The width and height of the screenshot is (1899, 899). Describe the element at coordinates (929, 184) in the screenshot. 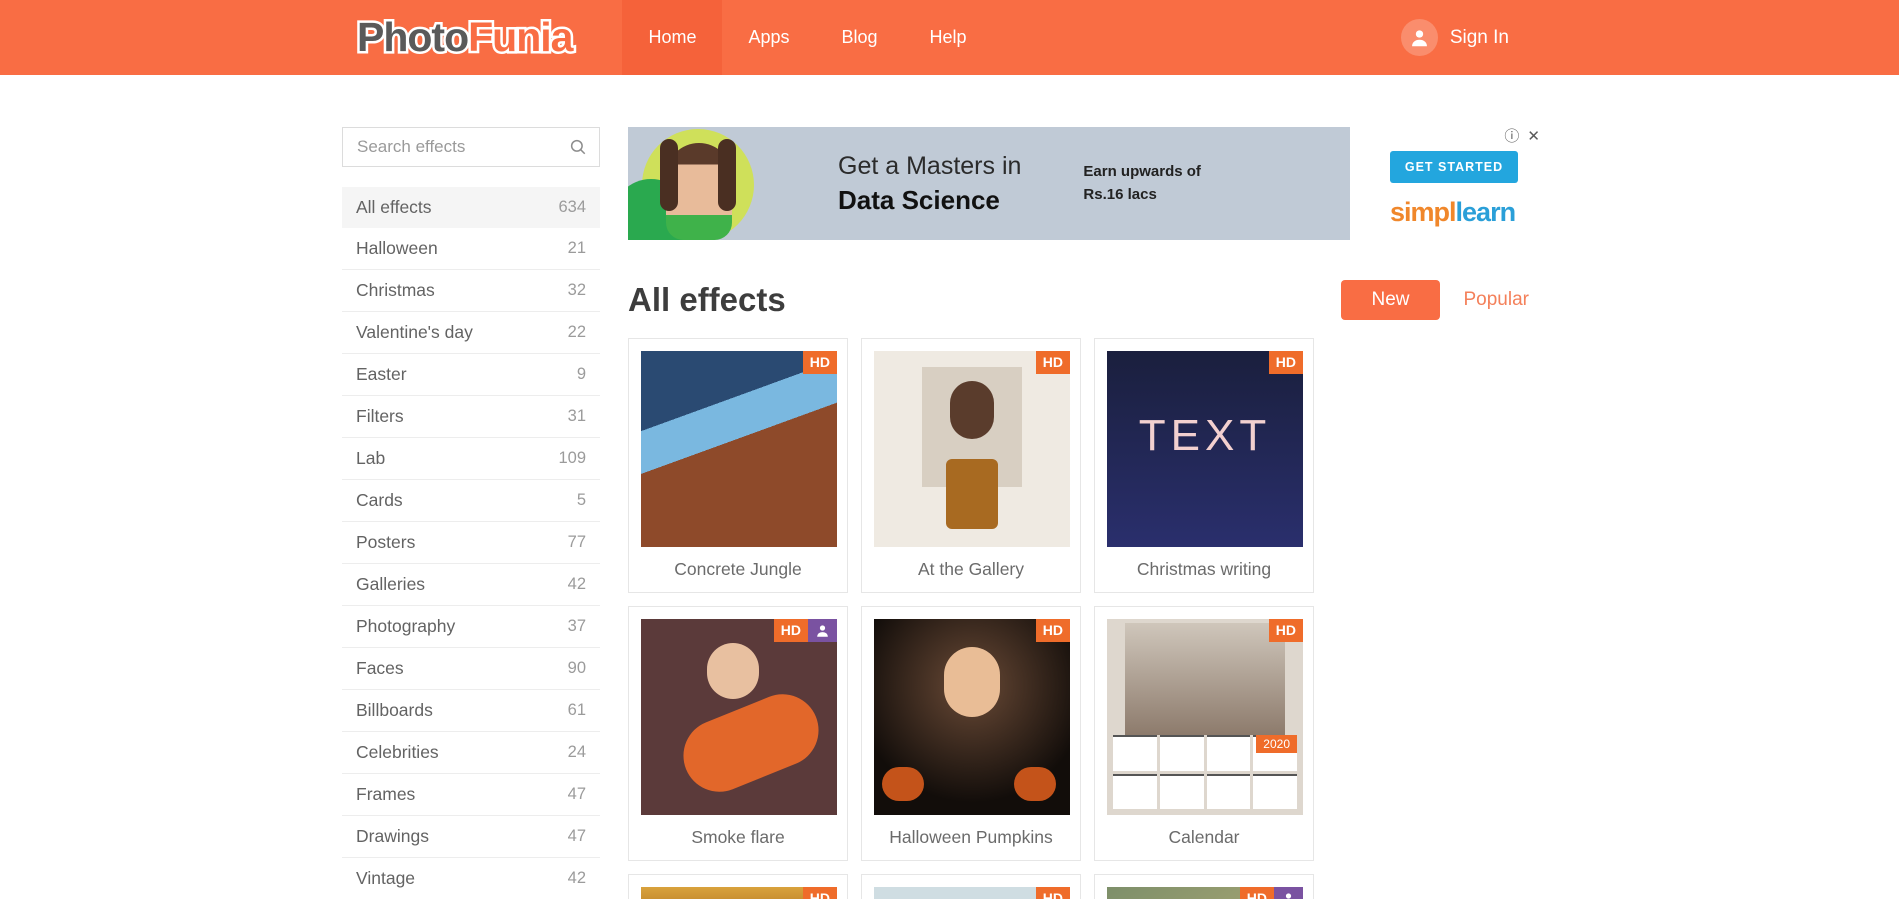

I see `ad-text-block: Get a Masters in Data Science` at that location.